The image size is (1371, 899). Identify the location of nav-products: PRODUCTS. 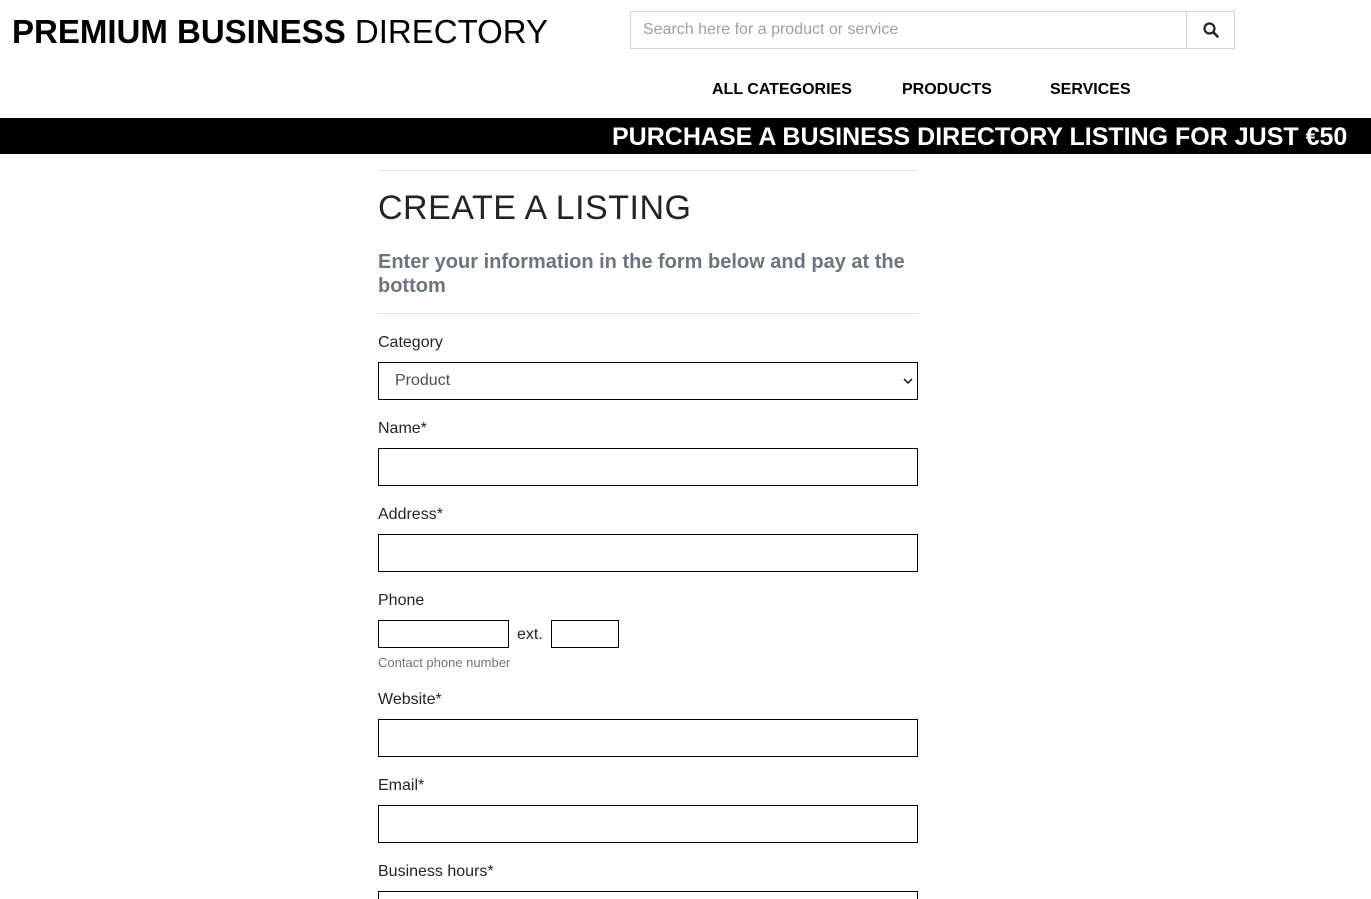
(947, 90).